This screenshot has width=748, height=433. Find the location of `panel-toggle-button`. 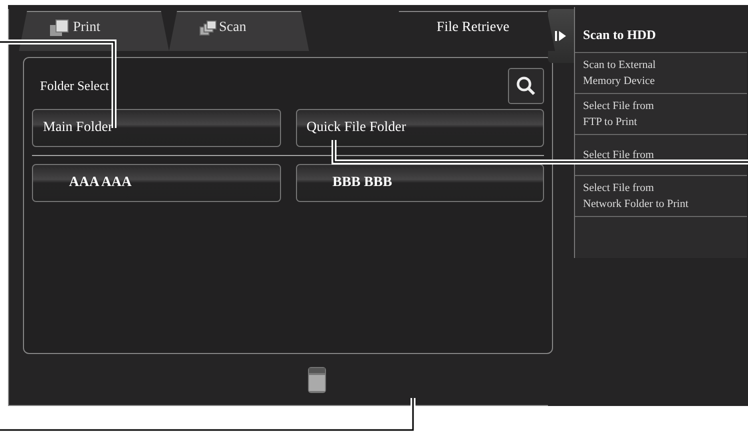

panel-toggle-button is located at coordinates (561, 36).